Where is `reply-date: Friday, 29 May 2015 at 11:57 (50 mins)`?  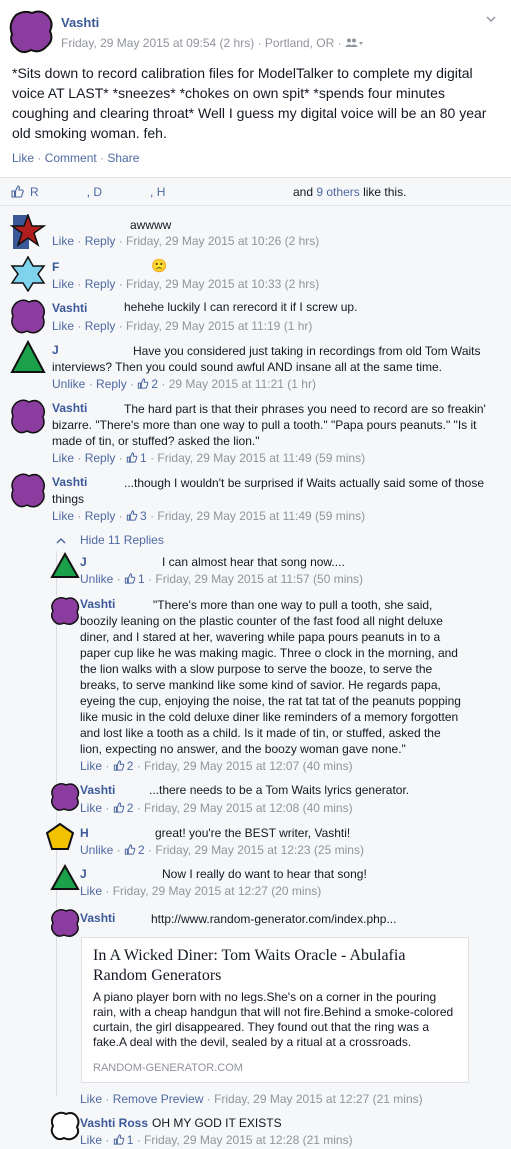
reply-date: Friday, 29 May 2015 at 11:57 (50 mins) is located at coordinates (259, 579).